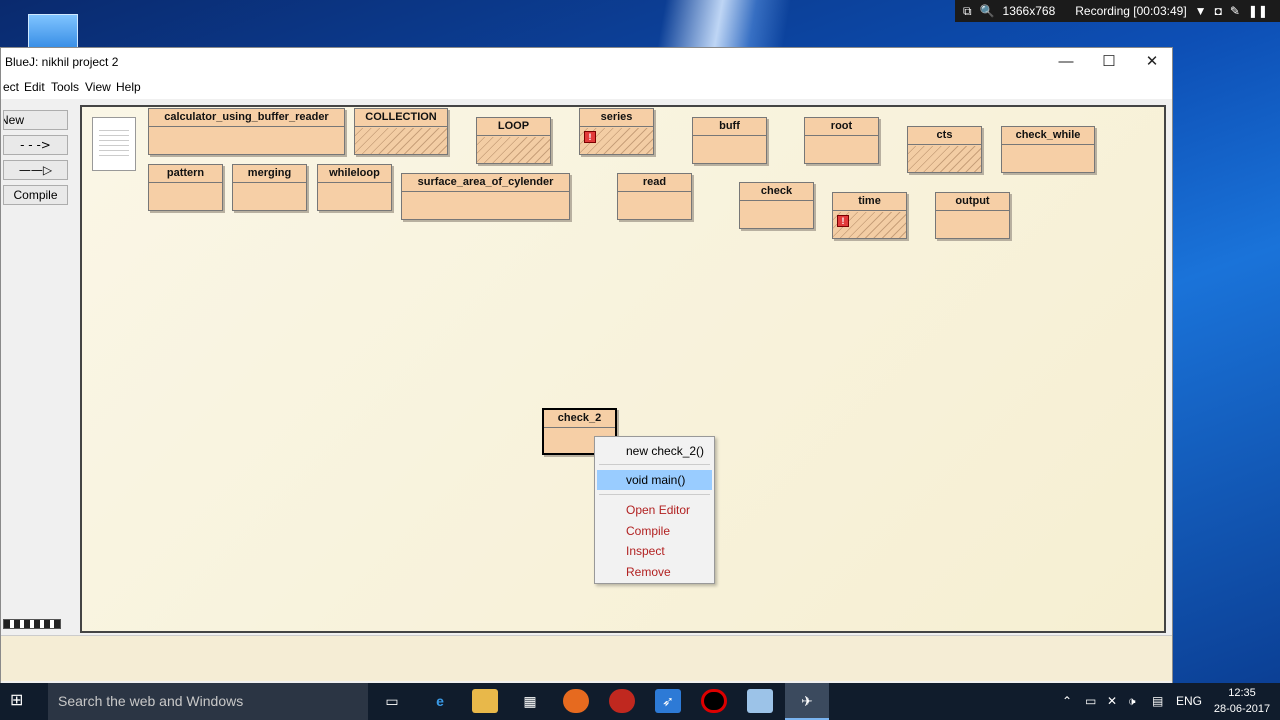 This screenshot has width=1280, height=720. I want to click on camera-icon: ◘, so click(1218, 11).